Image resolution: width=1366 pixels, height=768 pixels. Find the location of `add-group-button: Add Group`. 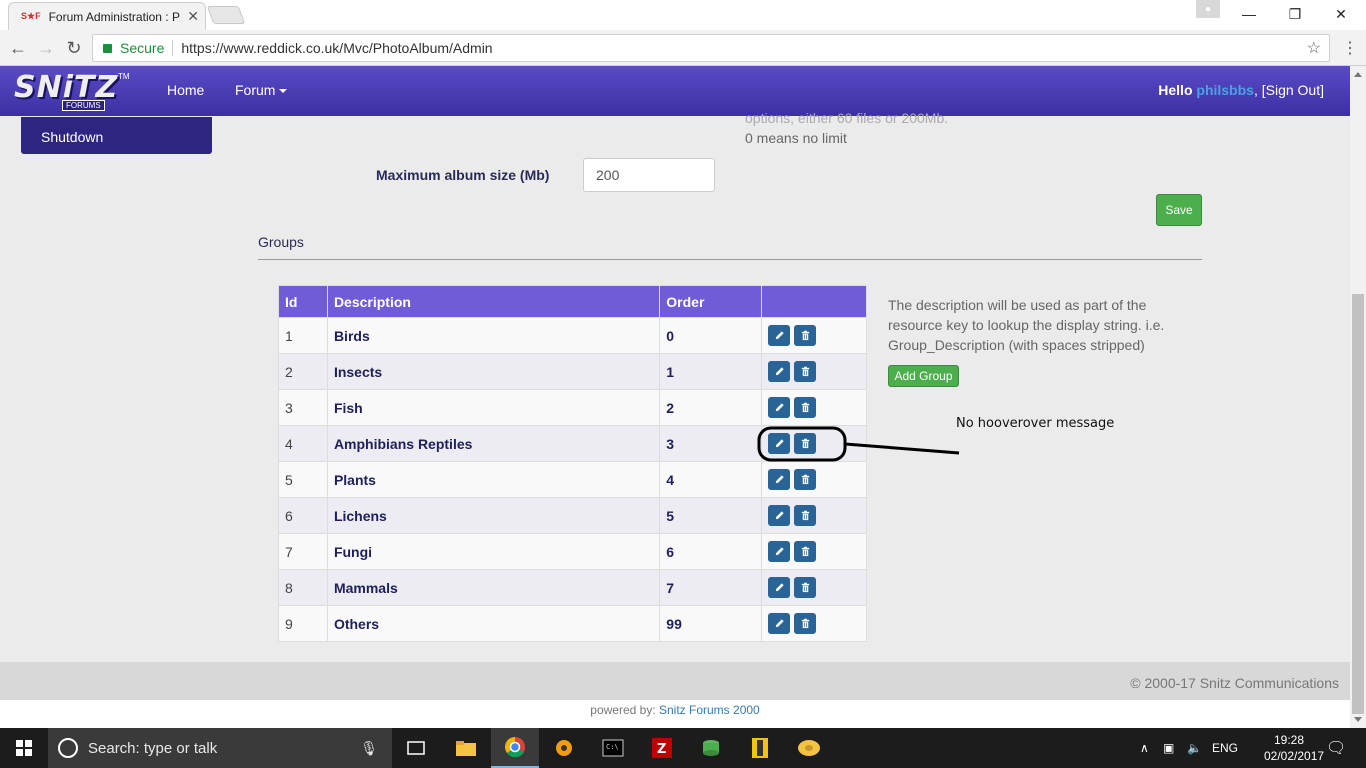

add-group-button: Add Group is located at coordinates (923, 376).